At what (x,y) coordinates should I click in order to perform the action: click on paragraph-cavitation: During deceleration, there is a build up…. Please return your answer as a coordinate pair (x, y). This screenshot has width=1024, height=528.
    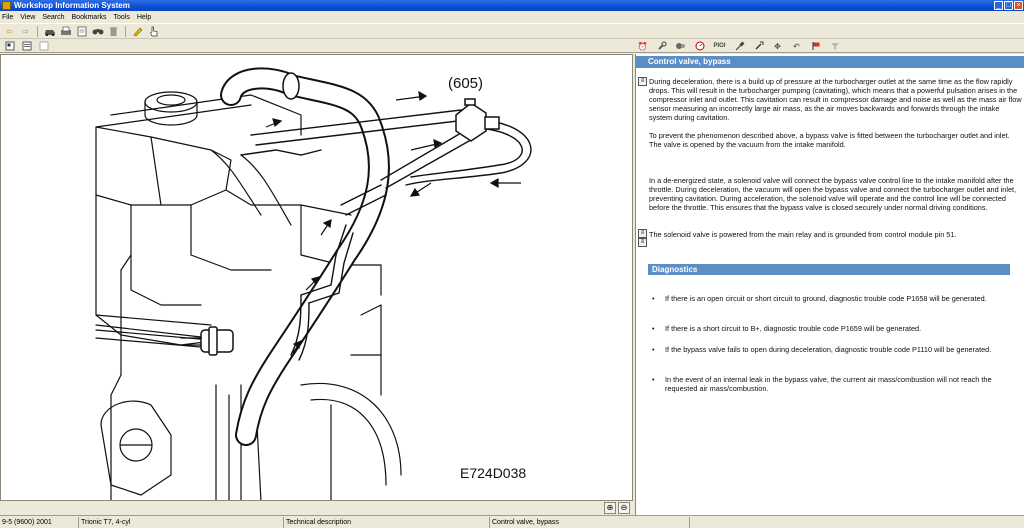
    Looking at the image, I should click on (835, 99).